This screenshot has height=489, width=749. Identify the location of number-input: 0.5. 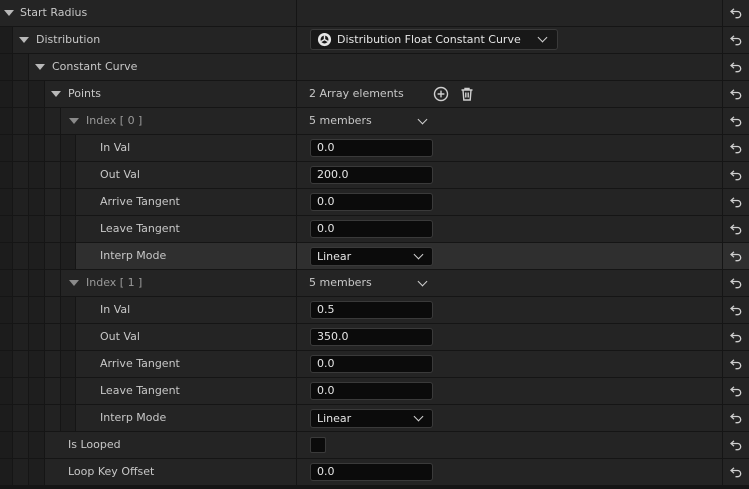
(371, 310).